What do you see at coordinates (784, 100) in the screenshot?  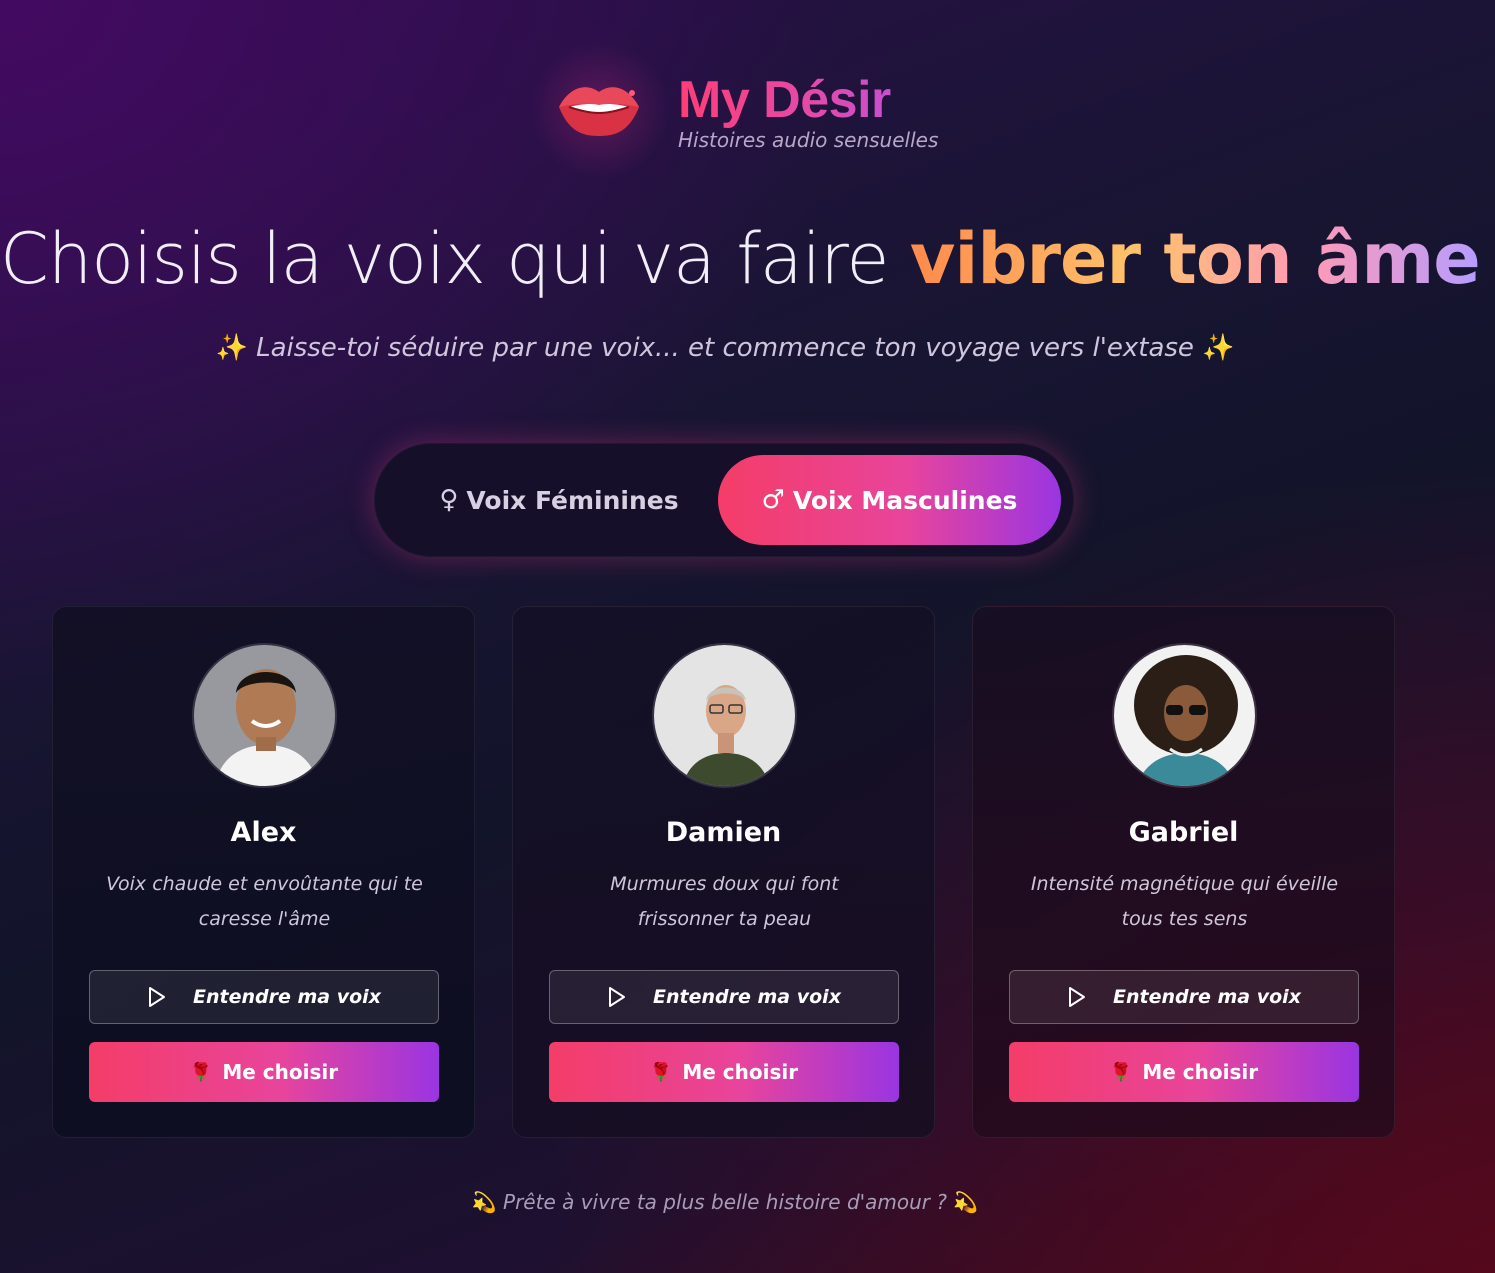 I see `brand-title: My Désir` at bounding box center [784, 100].